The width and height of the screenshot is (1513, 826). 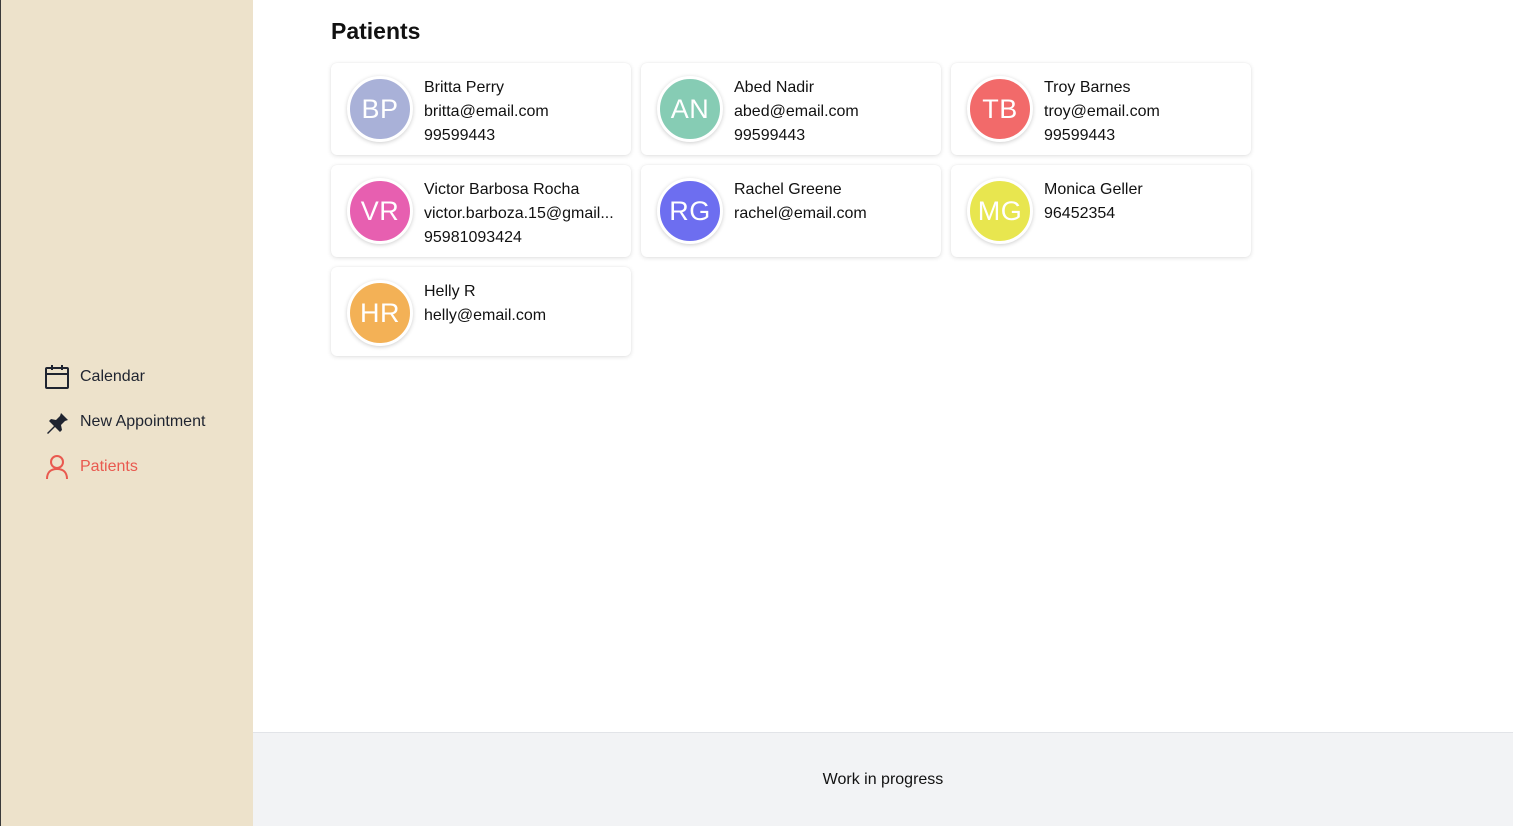 I want to click on patient-email: rachel@email.com, so click(x=800, y=213).